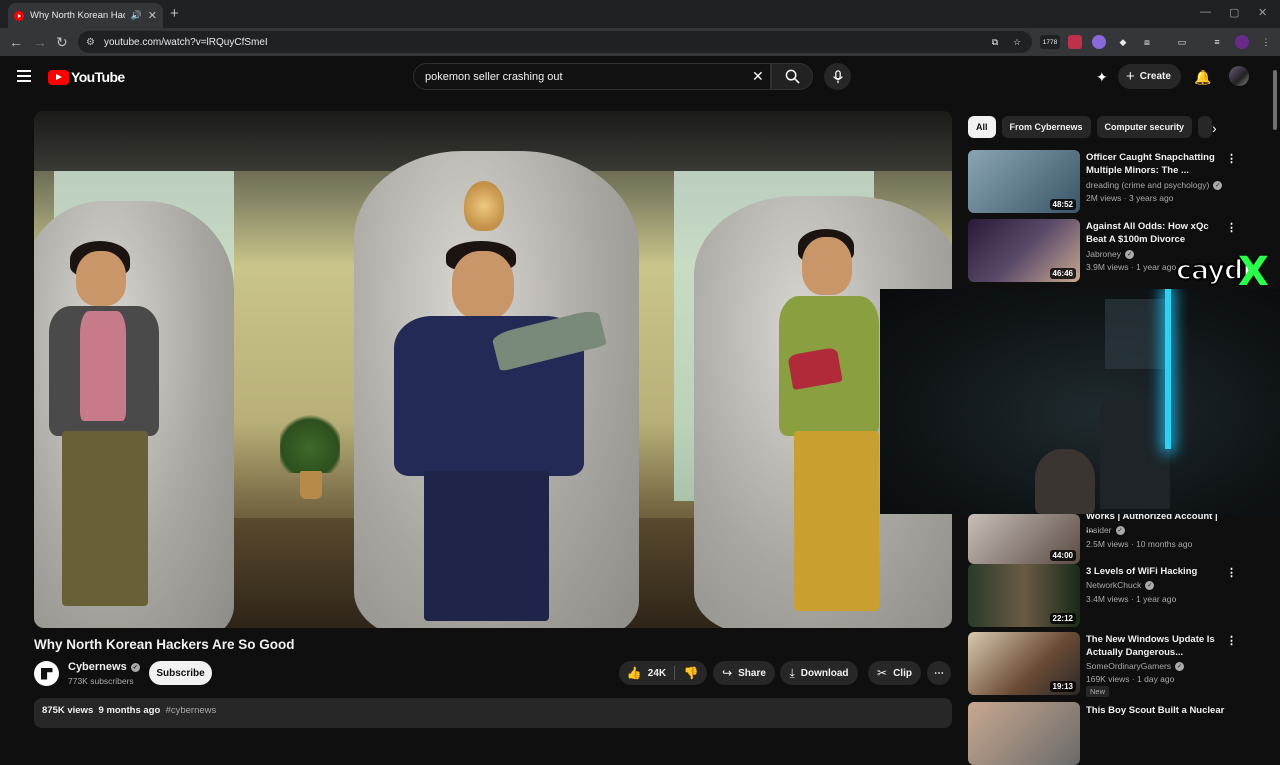 The width and height of the screenshot is (1280, 765). Describe the element at coordinates (1062, 555) in the screenshot. I see `rec-duration: 44:00` at that location.